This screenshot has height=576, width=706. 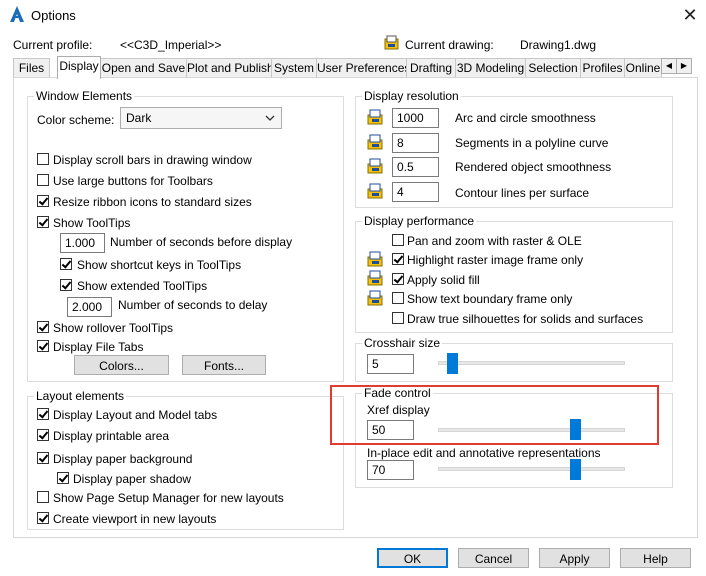 What do you see at coordinates (294, 68) in the screenshot?
I see `tab-system: System` at bounding box center [294, 68].